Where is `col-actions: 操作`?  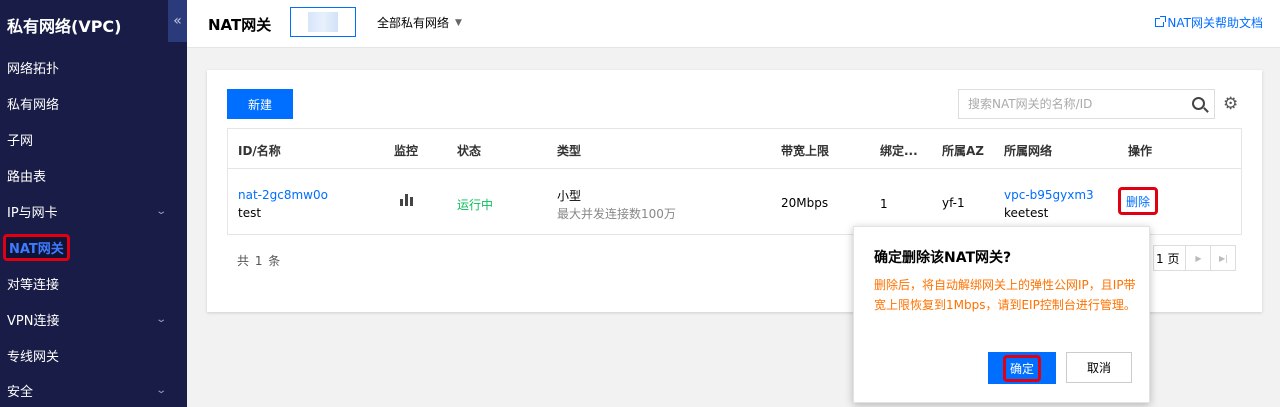 col-actions: 操作 is located at coordinates (1140, 151).